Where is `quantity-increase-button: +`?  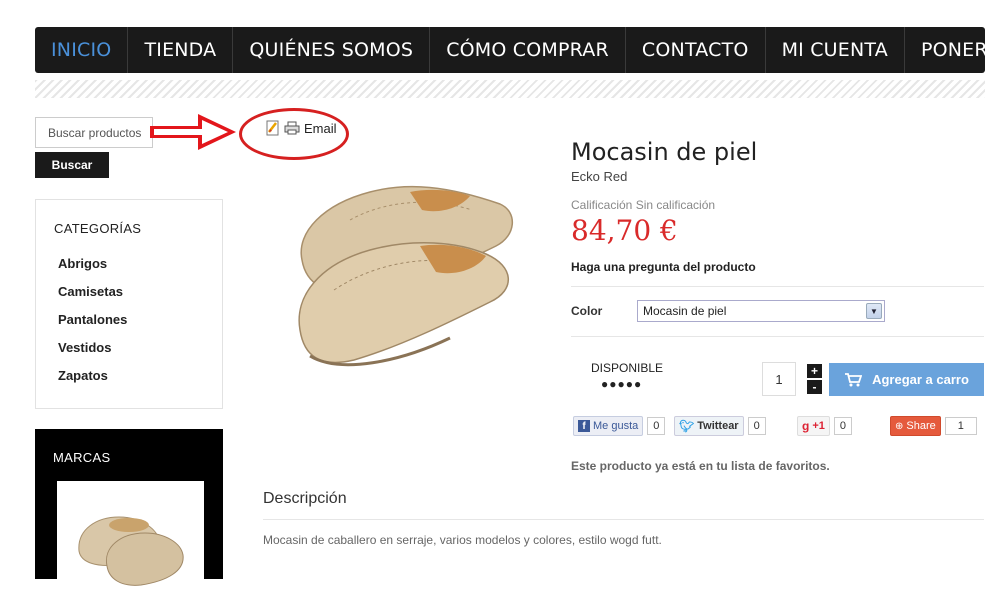
quantity-increase-button: + is located at coordinates (814, 371).